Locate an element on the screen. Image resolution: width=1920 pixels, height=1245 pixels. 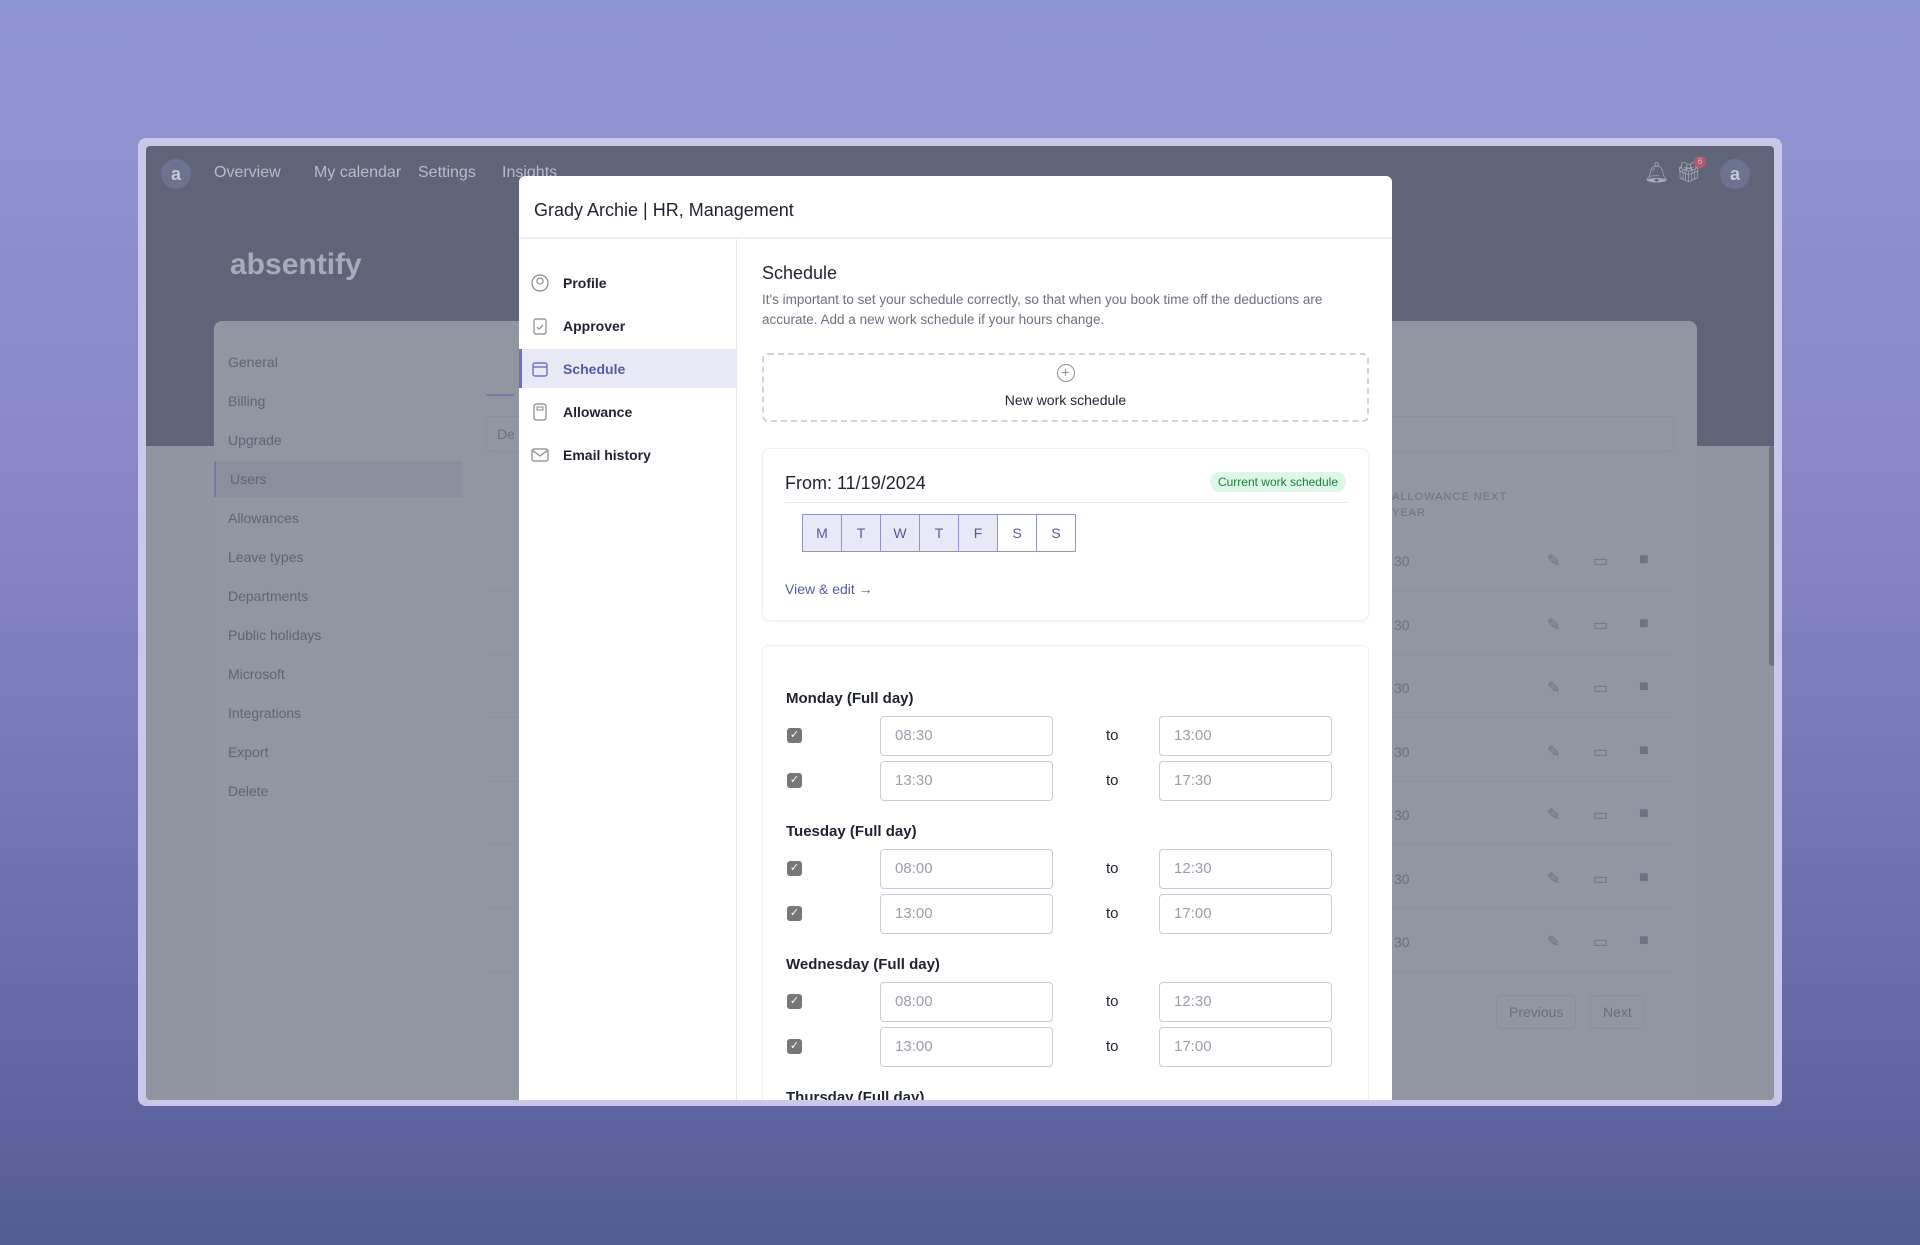
end-time-input: 13:00 is located at coordinates (1245, 736).